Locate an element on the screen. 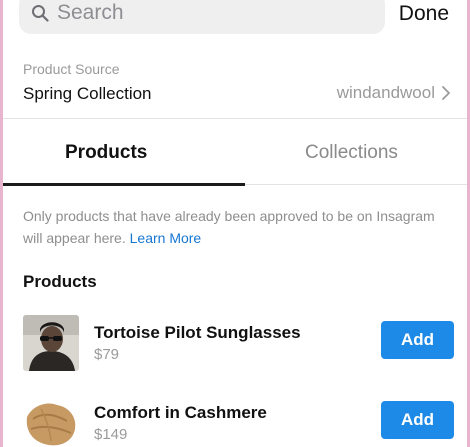  search-bar is located at coordinates (202, 17).